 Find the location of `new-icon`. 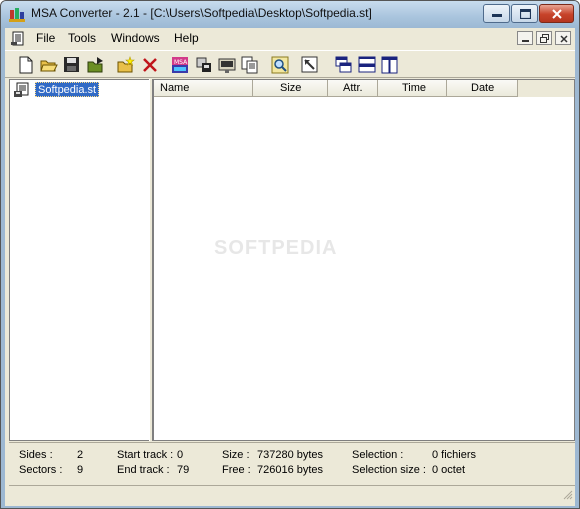

new-icon is located at coordinates (26, 65).